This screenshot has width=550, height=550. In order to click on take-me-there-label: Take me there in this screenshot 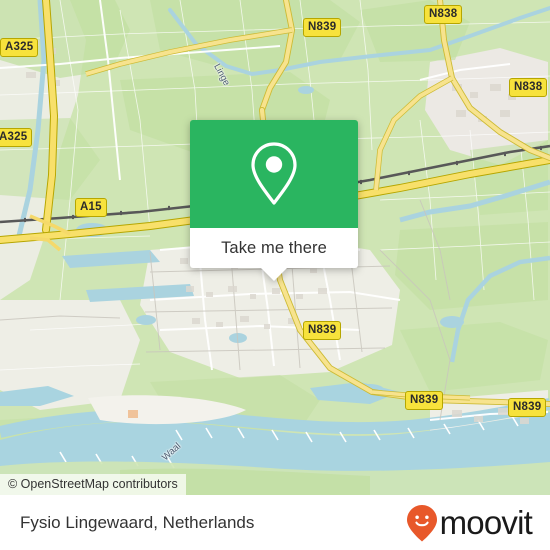, I will do `click(274, 247)`.